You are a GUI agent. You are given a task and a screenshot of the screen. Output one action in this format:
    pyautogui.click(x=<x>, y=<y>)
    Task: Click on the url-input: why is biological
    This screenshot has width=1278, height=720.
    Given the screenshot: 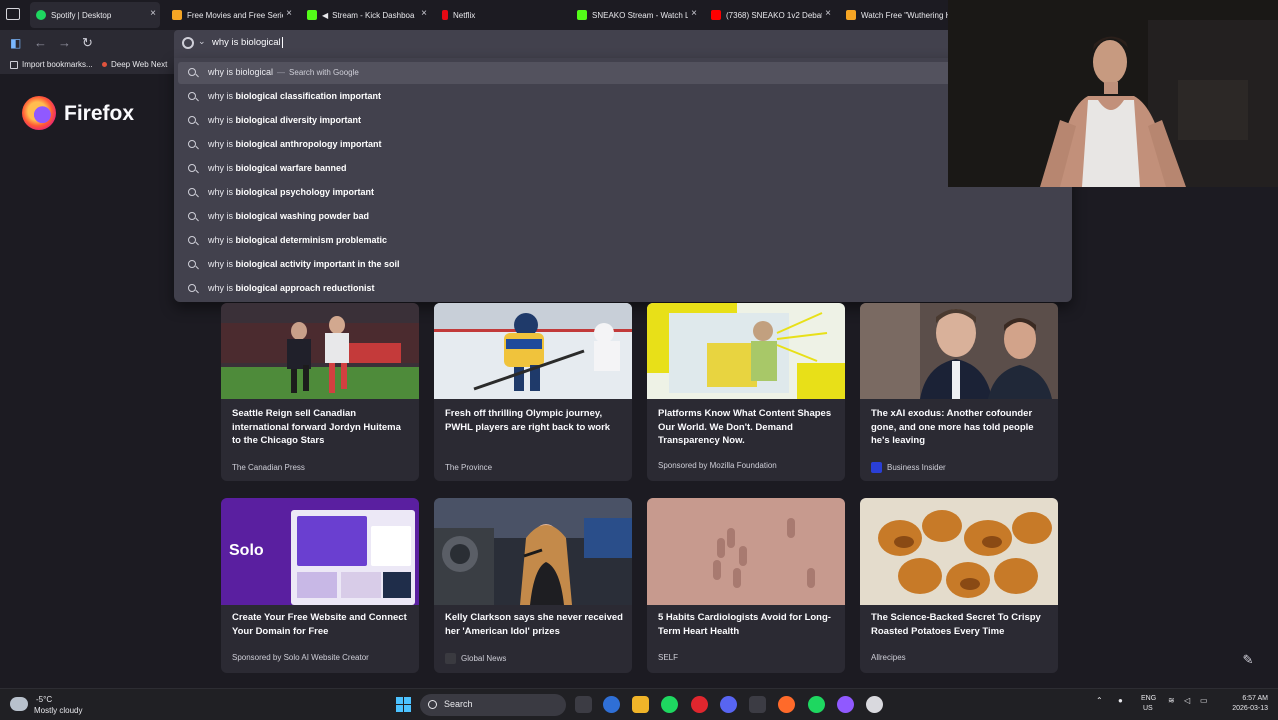 What is the action you would take?
    pyautogui.click(x=412, y=42)
    